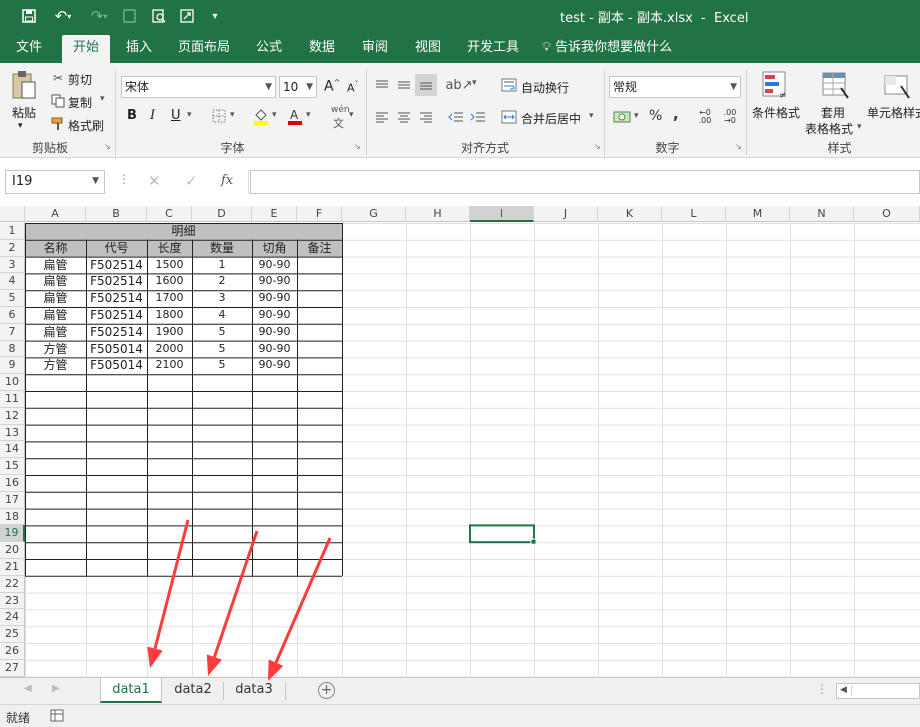 Image resolution: width=920 pixels, height=727 pixels. Describe the element at coordinates (102, 99) in the screenshot. I see `copy-dropdown-icon: ▾` at that location.